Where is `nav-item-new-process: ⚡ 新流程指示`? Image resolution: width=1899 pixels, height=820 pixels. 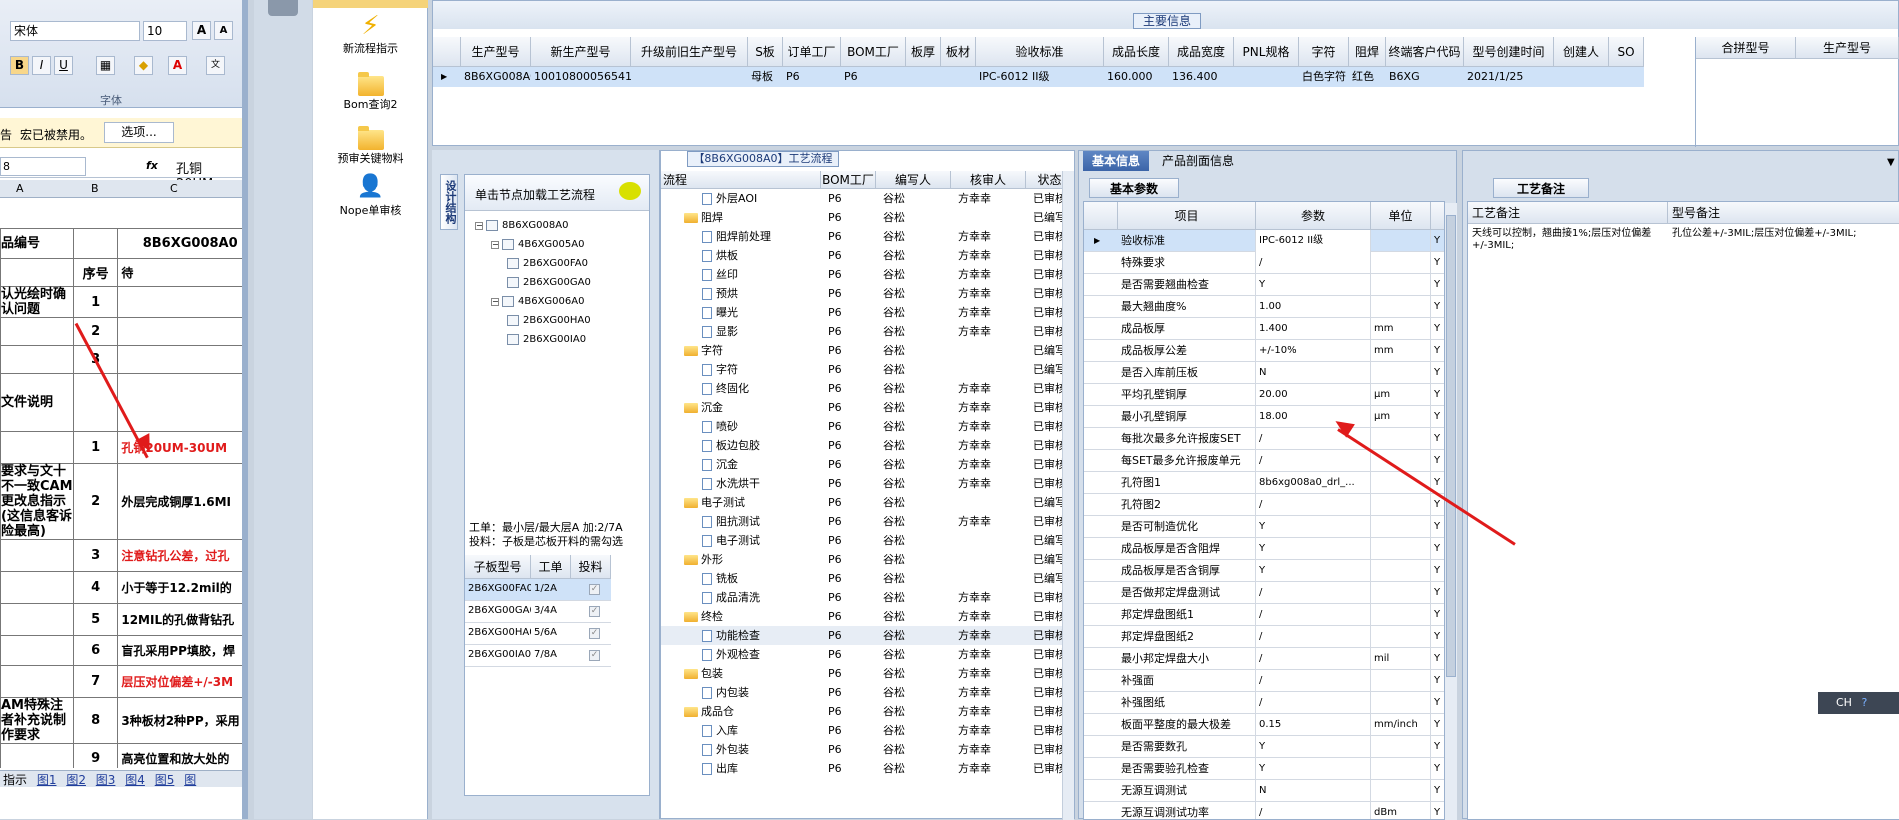
nav-item-new-process: ⚡ 新流程指示 is located at coordinates (370, 34).